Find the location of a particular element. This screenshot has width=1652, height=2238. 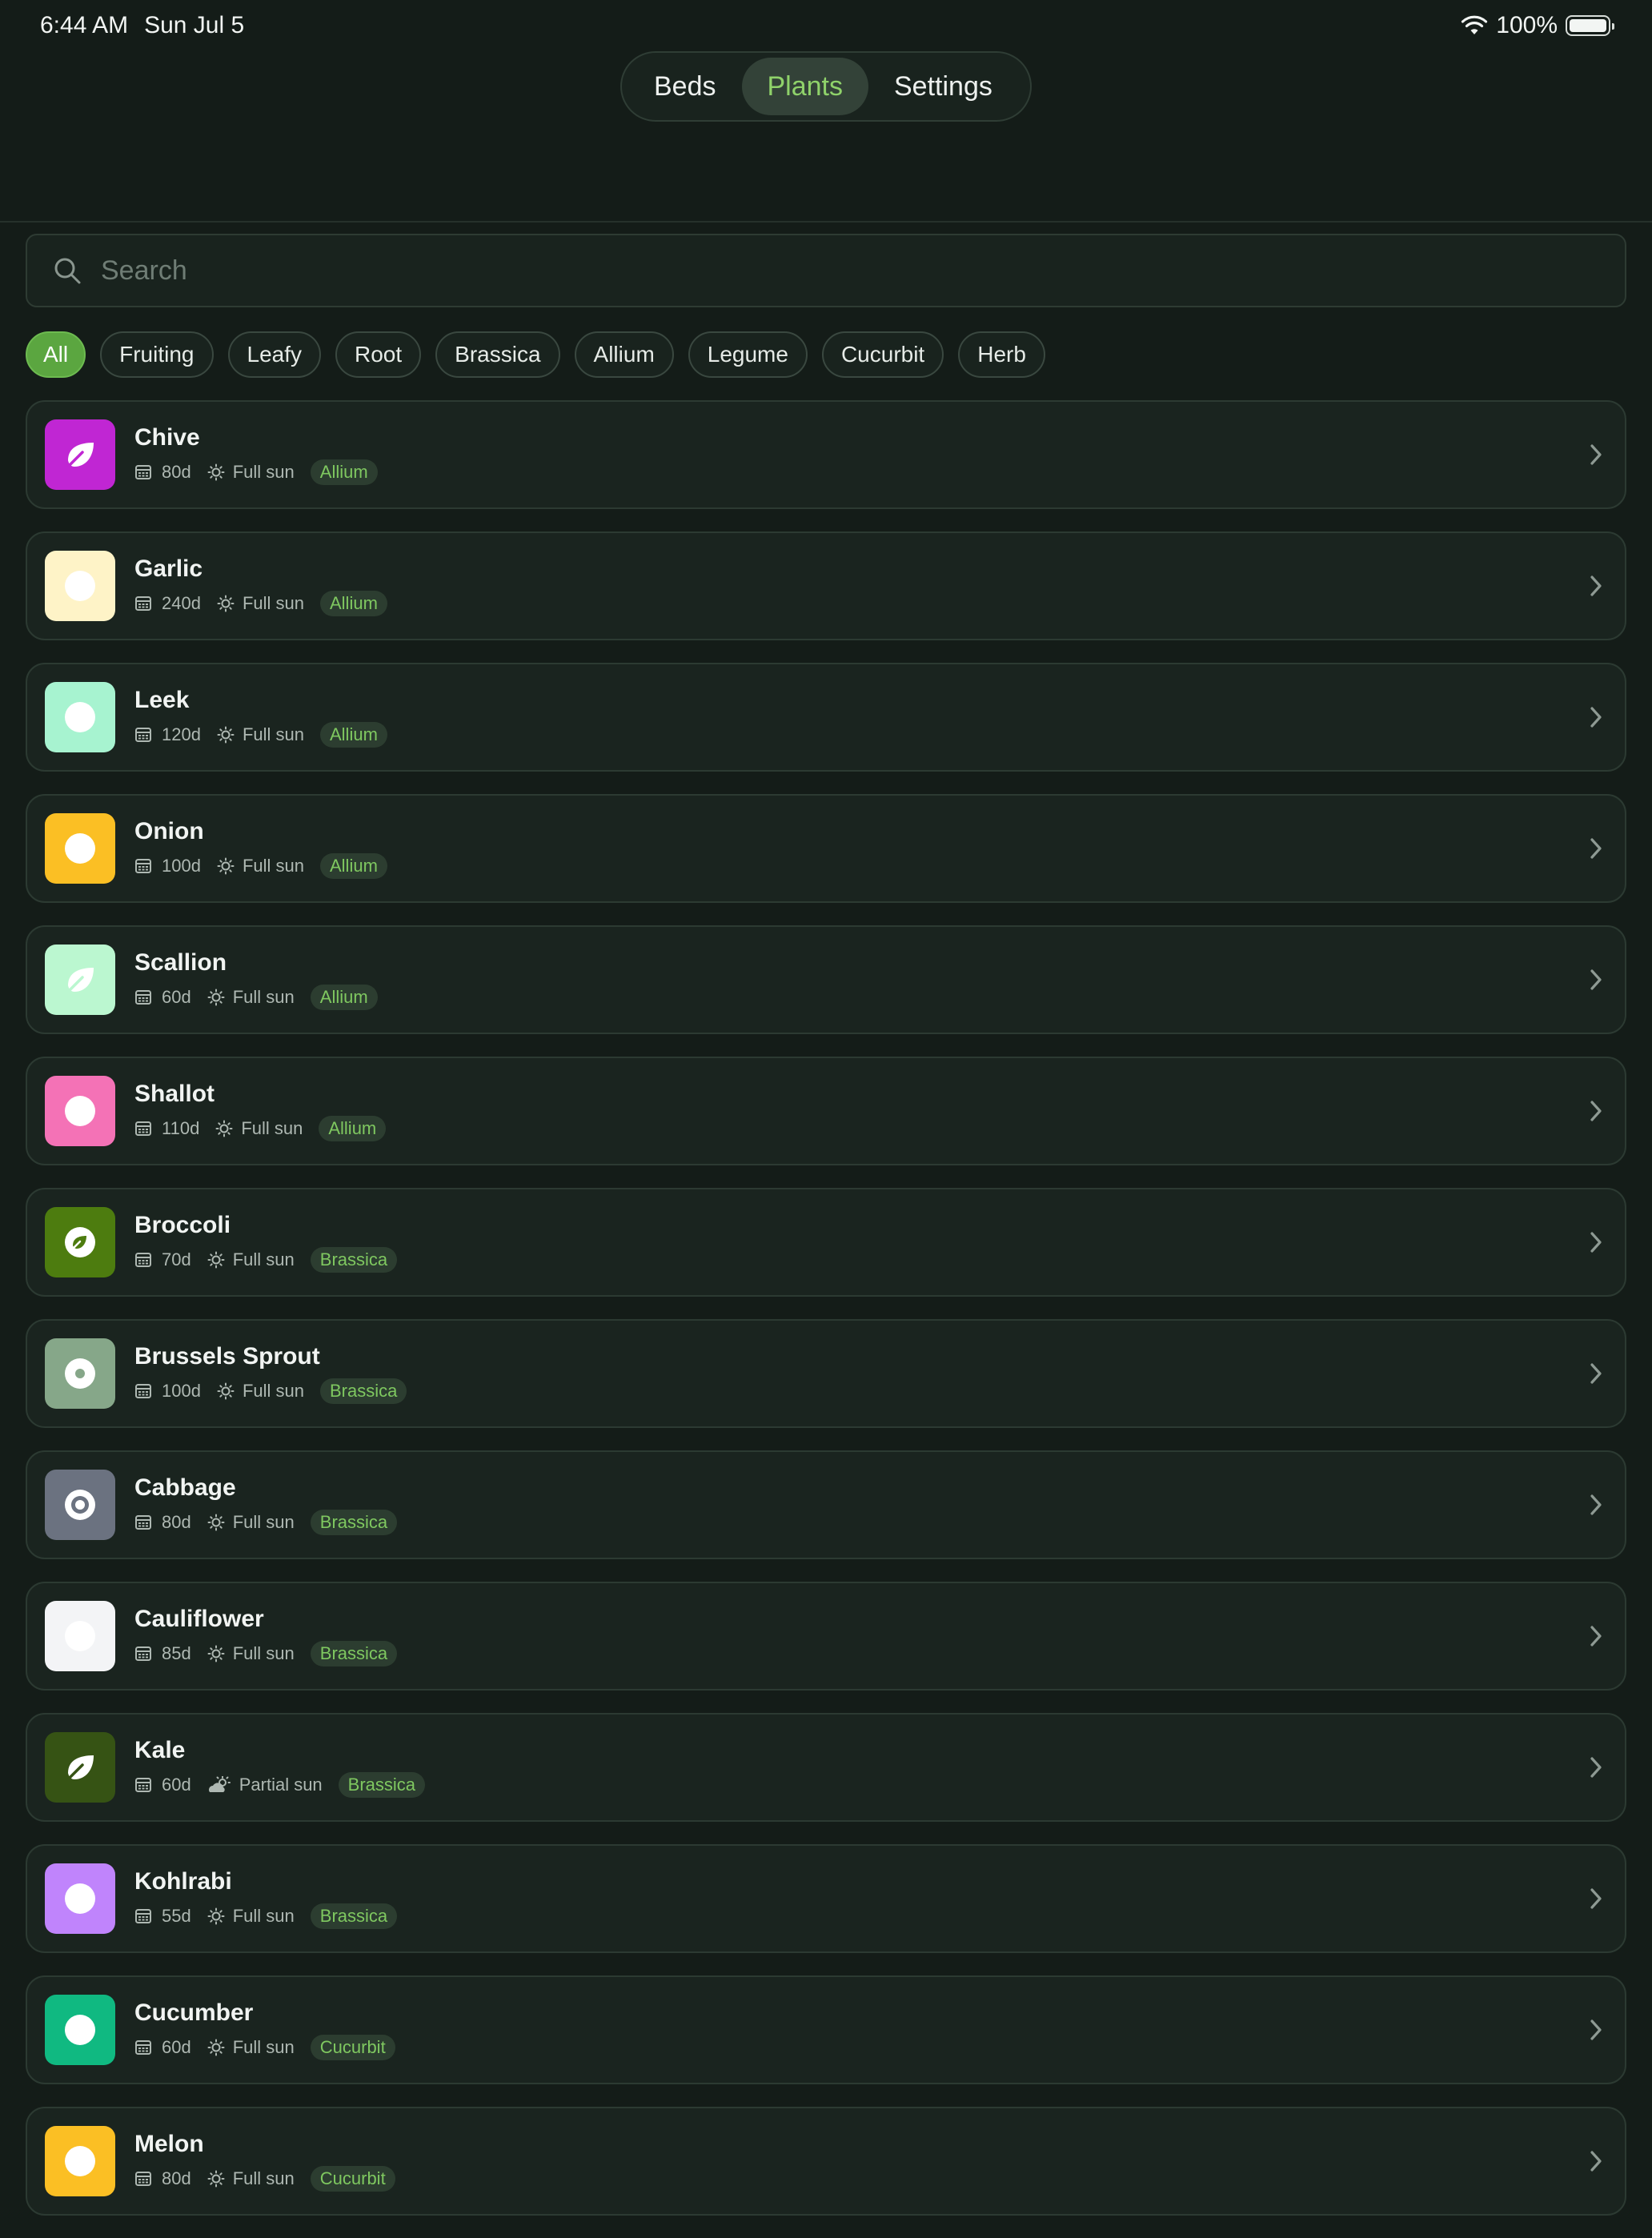

plant-row: Cabbage 80d Full sun Brassica is located at coordinates (826, 1504).